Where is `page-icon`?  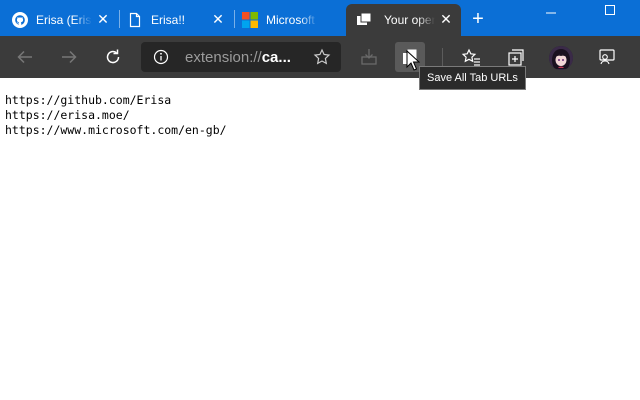
page-icon is located at coordinates (135, 20).